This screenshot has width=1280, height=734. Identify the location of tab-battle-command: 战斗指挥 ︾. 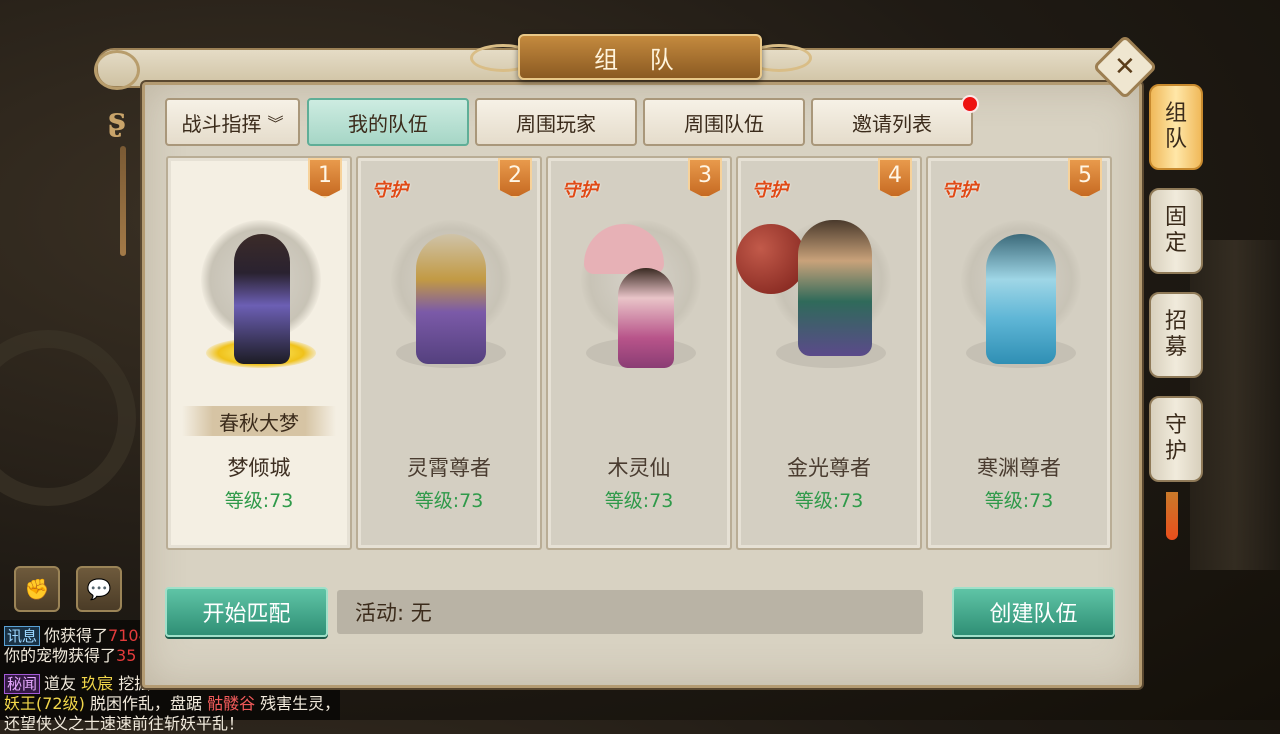
(232, 122).